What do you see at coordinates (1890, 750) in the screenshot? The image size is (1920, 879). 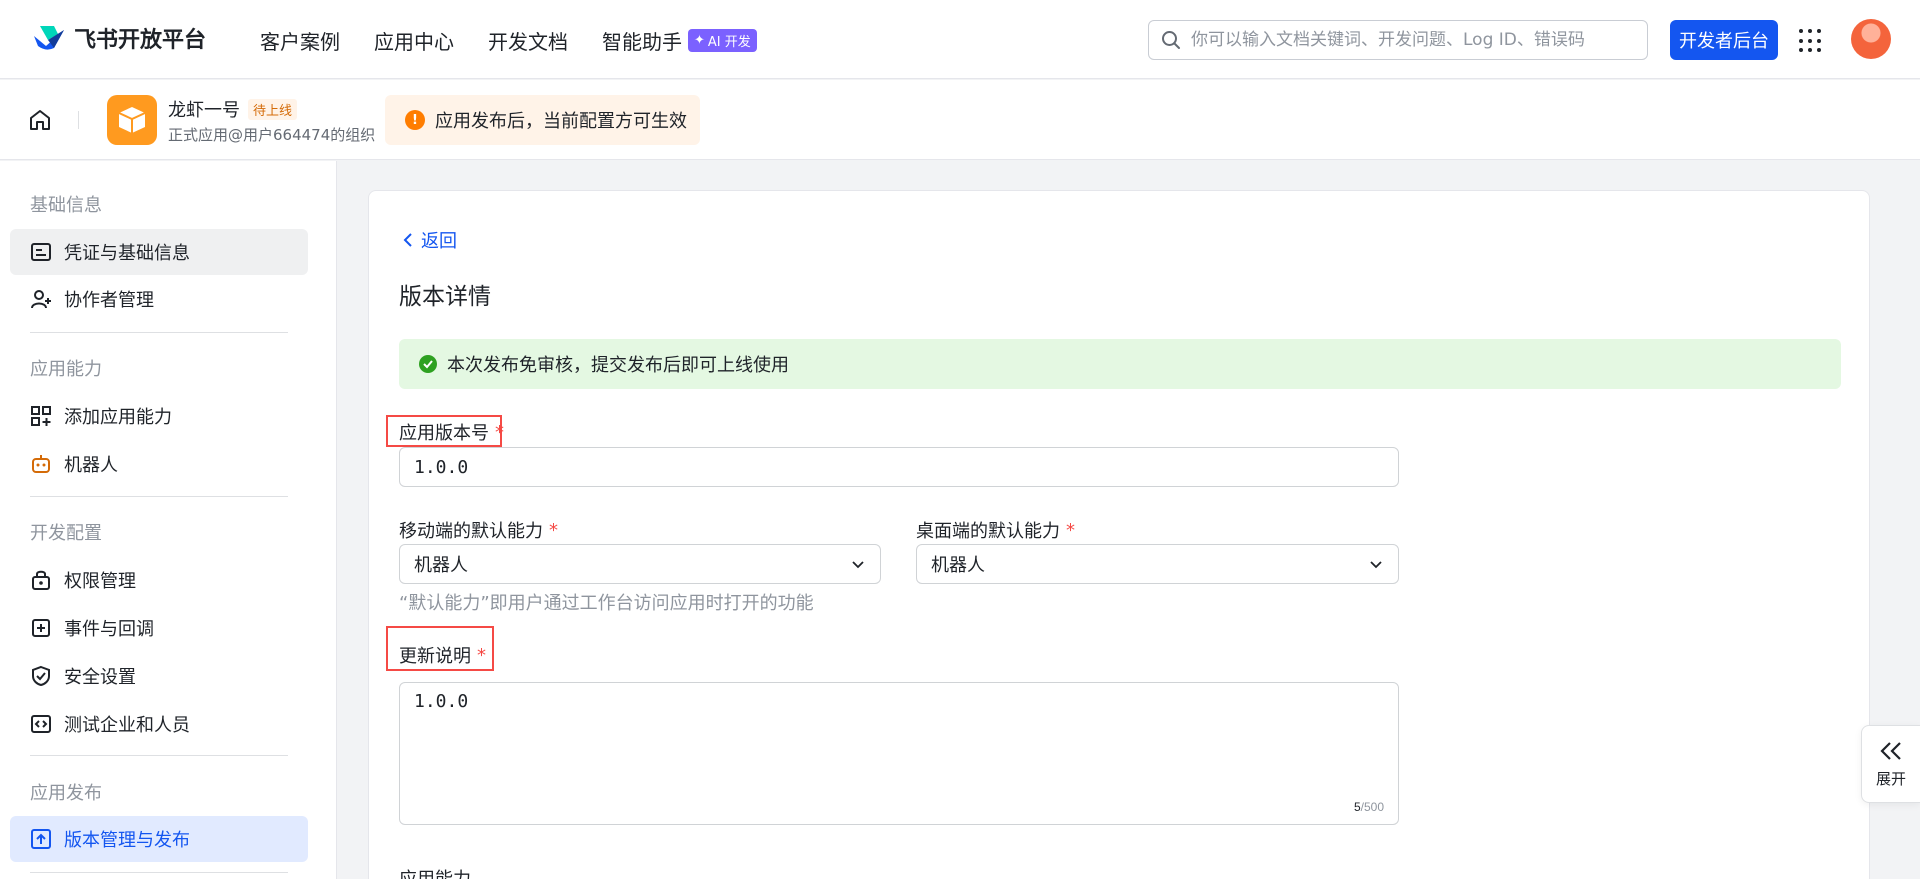 I see `double-chevron-left-icon` at bounding box center [1890, 750].